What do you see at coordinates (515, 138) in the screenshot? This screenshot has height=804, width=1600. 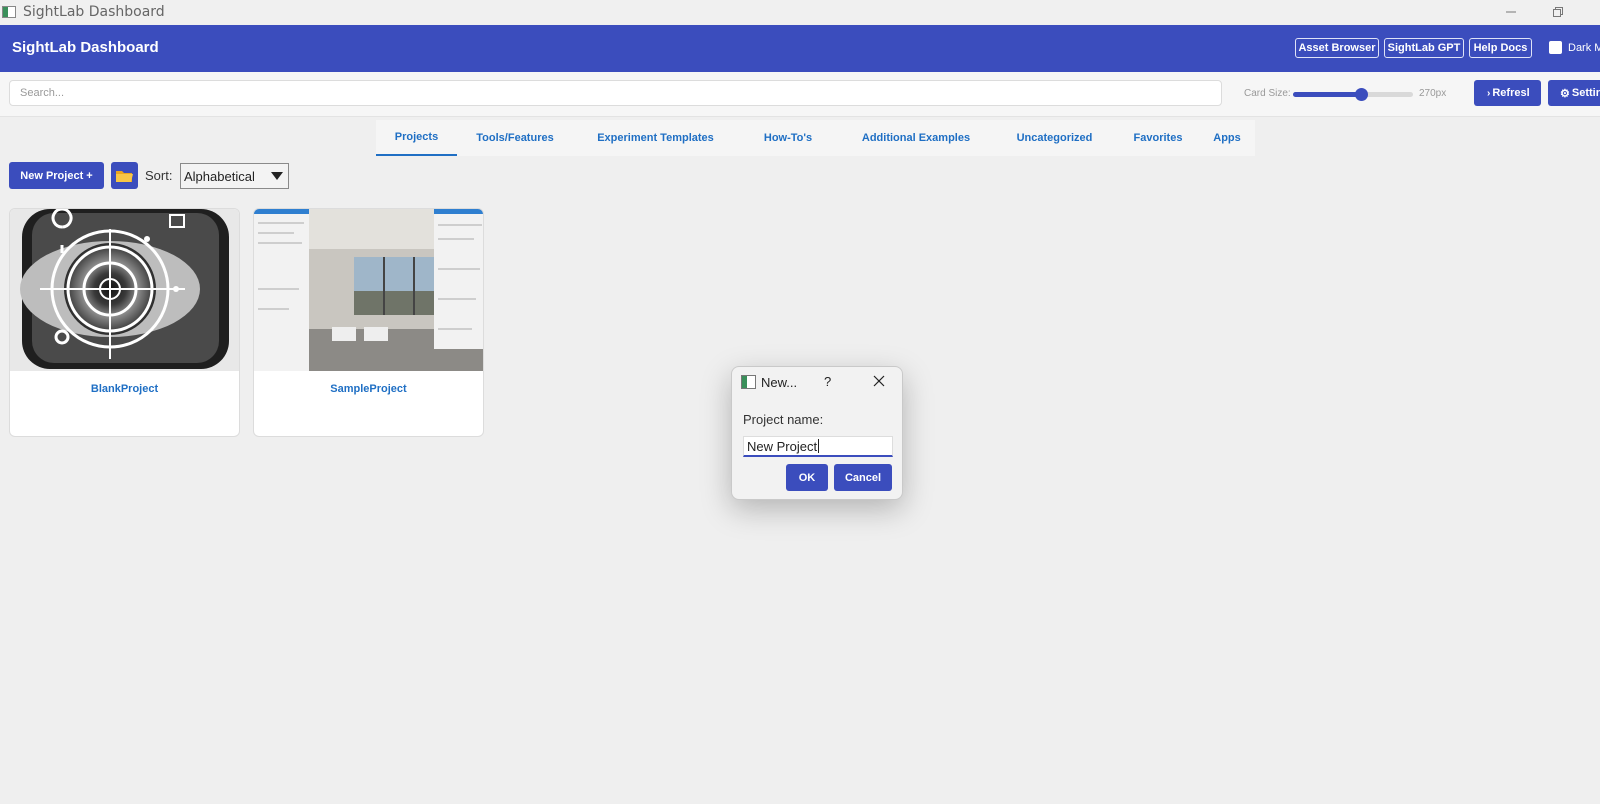 I see `tab-tools-features: Tools/Features` at bounding box center [515, 138].